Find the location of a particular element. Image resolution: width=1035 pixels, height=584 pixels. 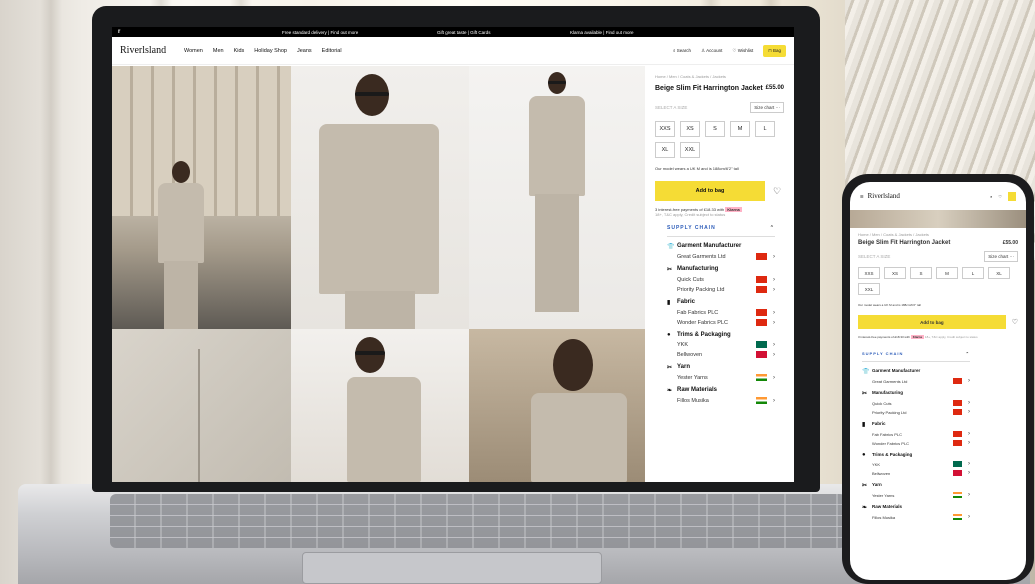

nav-men: Men is located at coordinates (218, 51).